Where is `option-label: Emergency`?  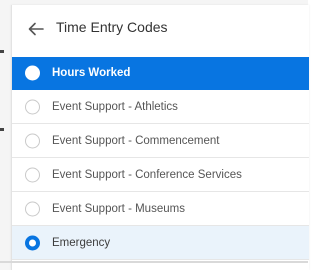 option-label: Emergency is located at coordinates (81, 242).